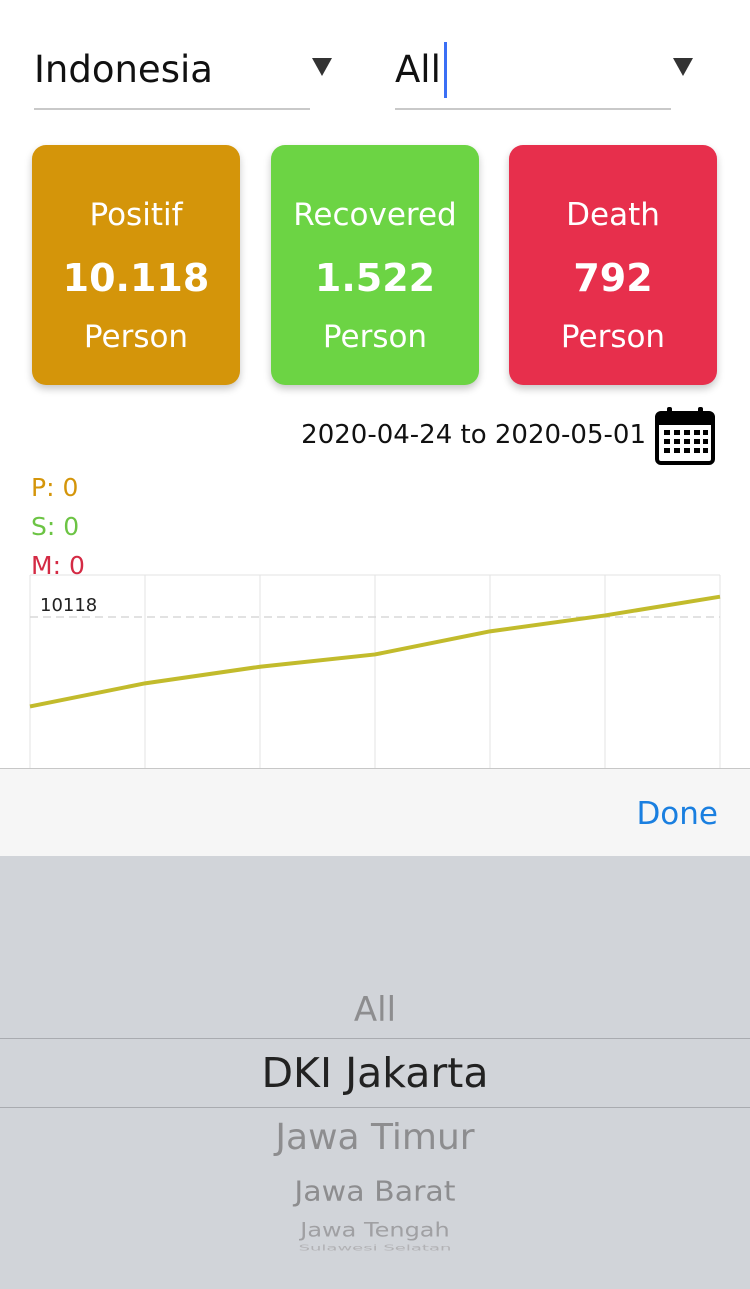 The width and height of the screenshot is (750, 1289). I want to click on positif-value: 10.118, so click(136, 278).